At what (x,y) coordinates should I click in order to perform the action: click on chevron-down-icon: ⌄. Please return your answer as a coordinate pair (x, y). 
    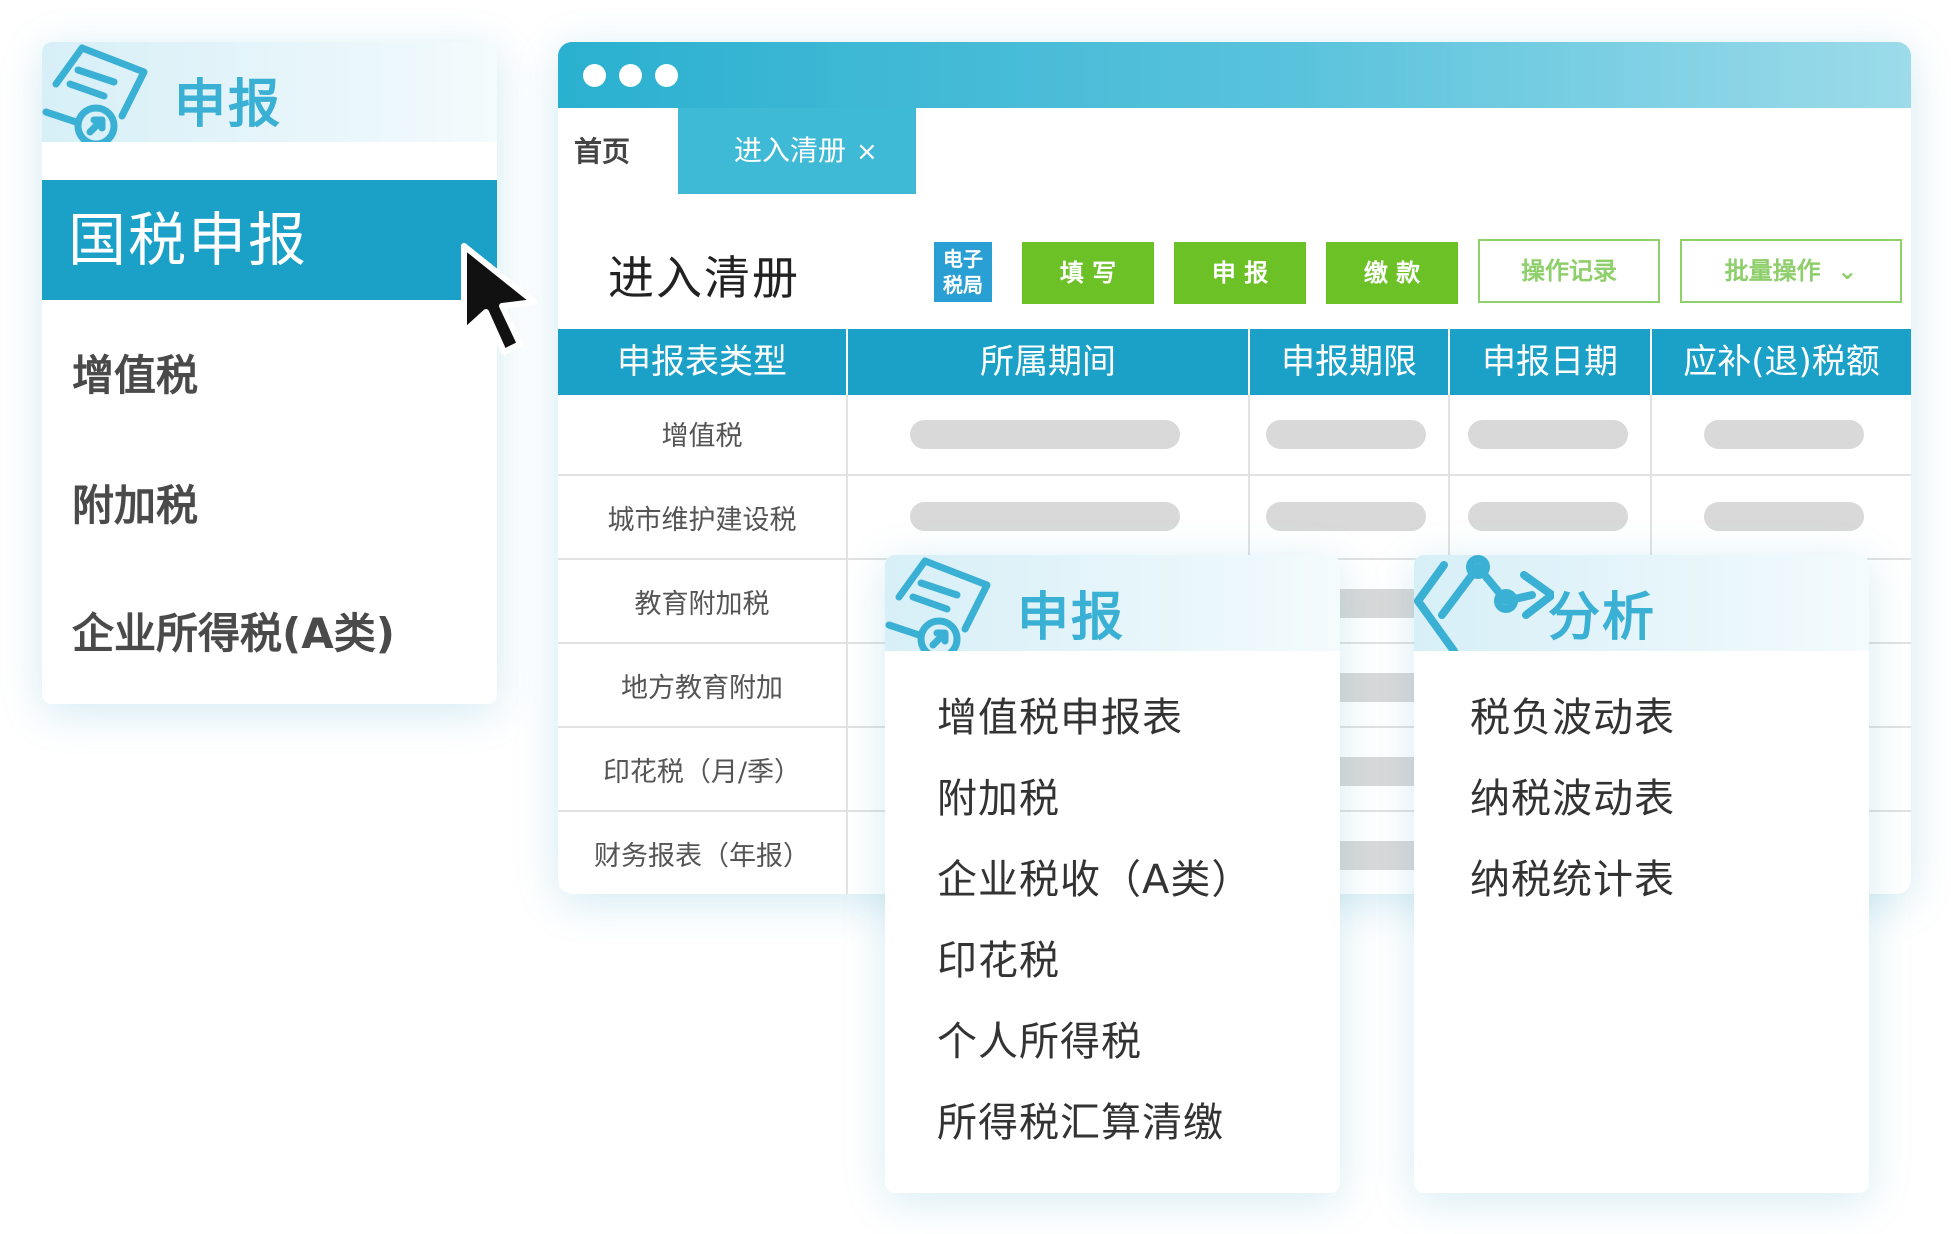
    Looking at the image, I should click on (1847, 271).